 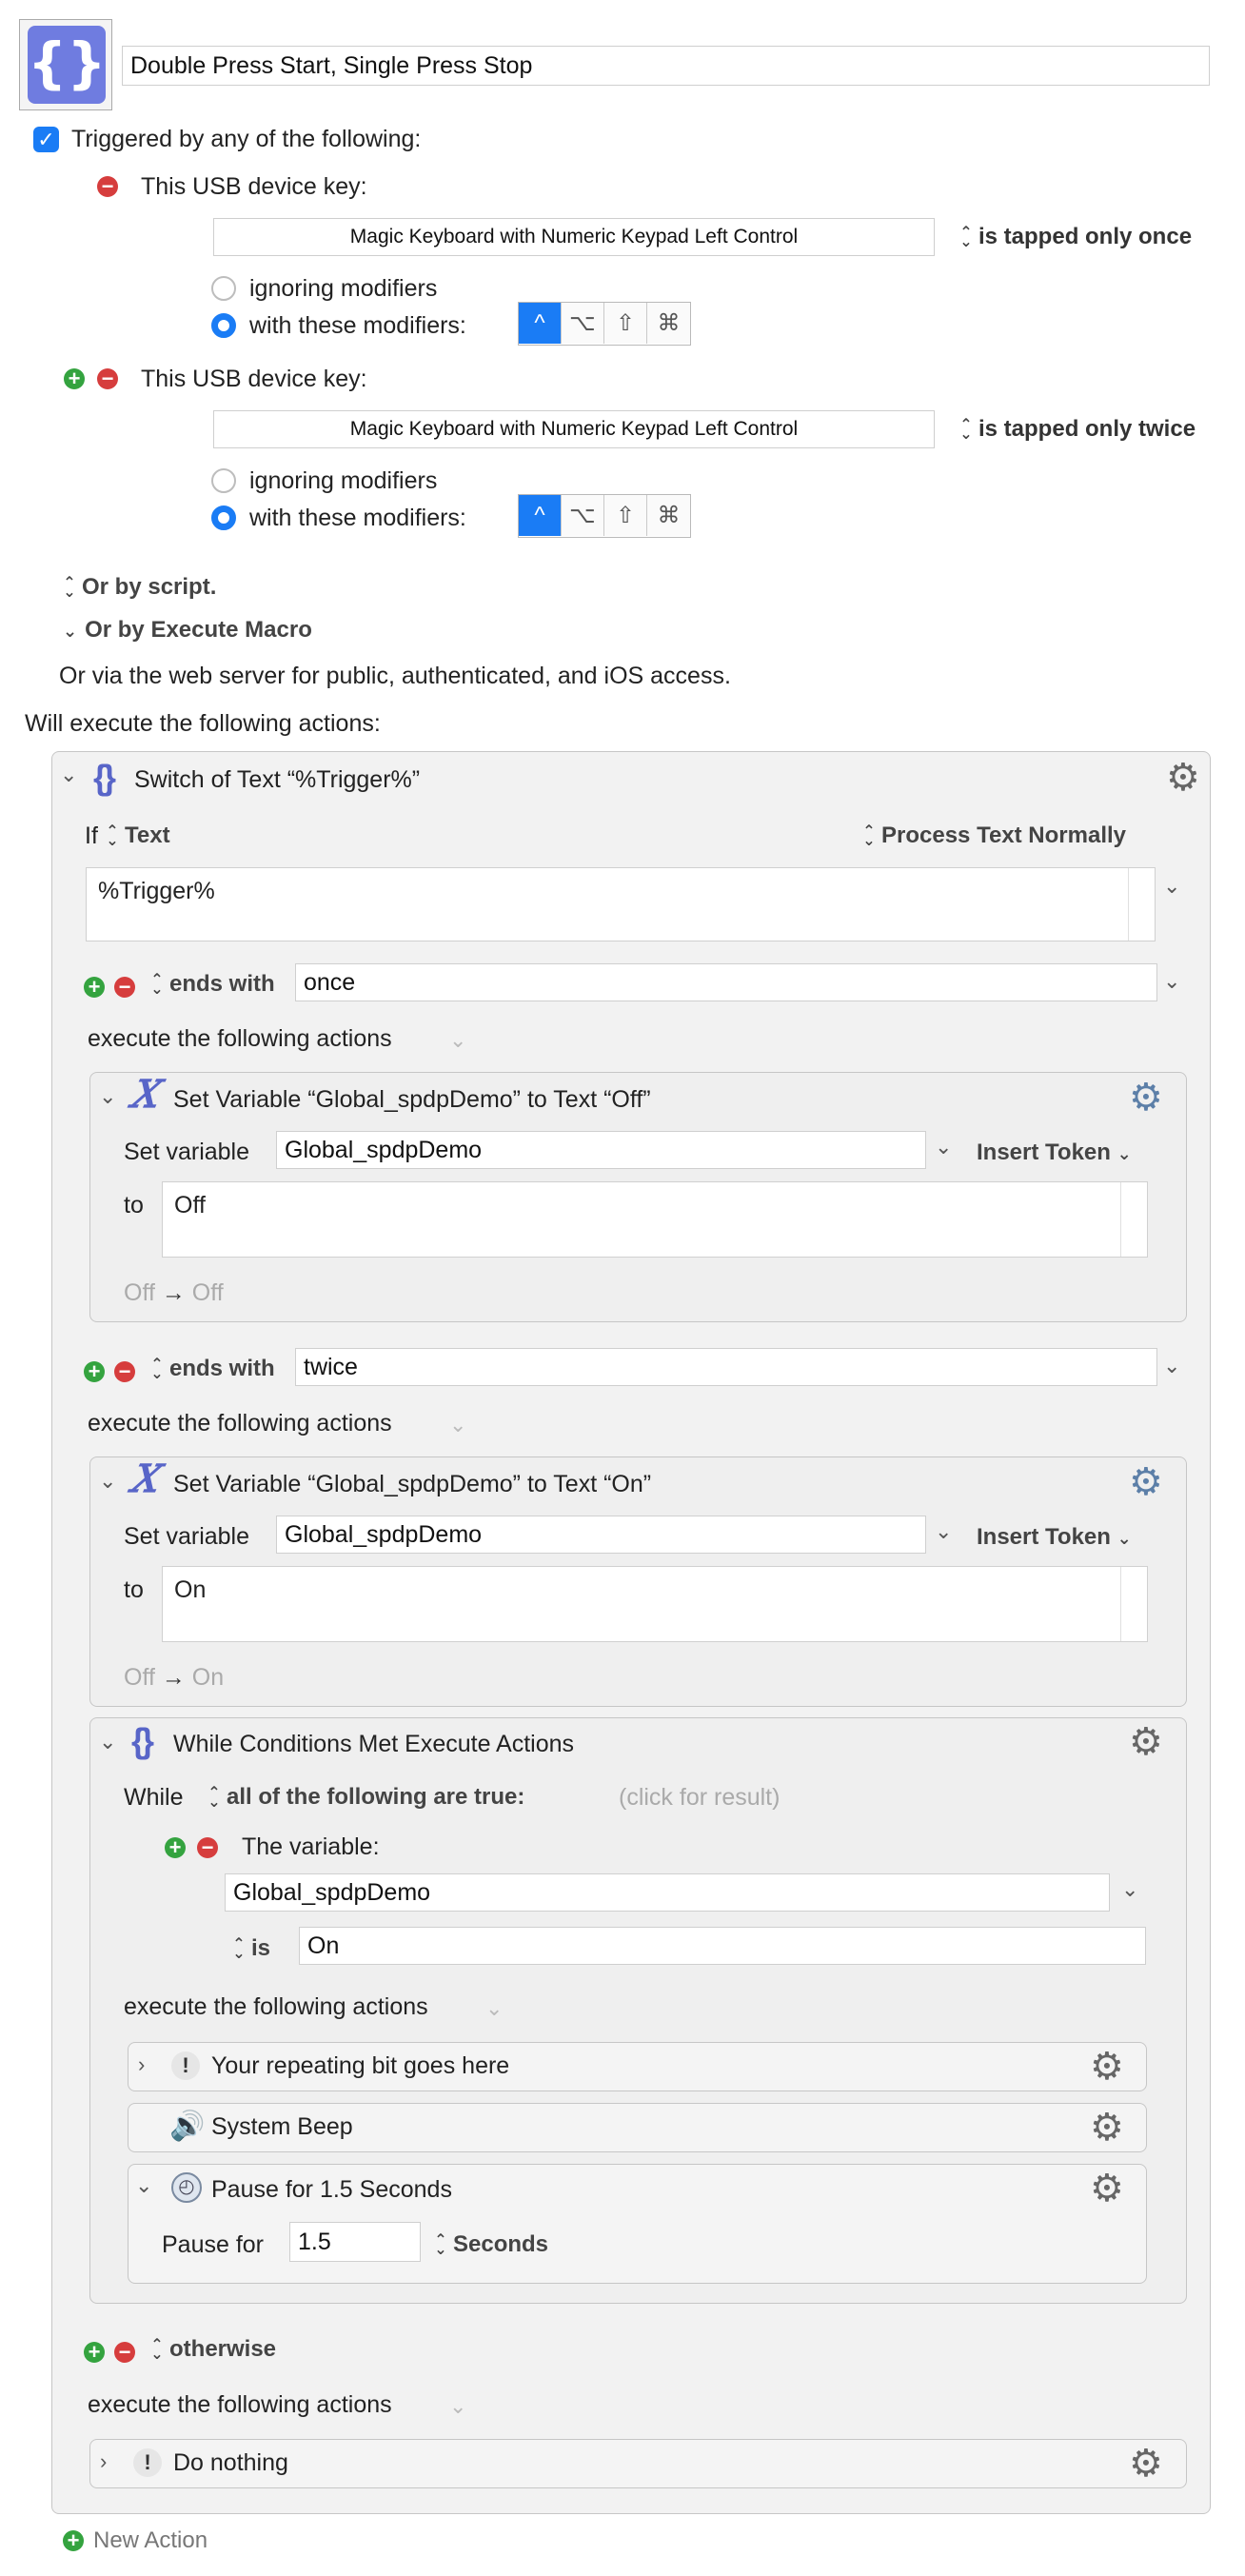 What do you see at coordinates (223, 288) in the screenshot?
I see `trigger-1-ignore-radio` at bounding box center [223, 288].